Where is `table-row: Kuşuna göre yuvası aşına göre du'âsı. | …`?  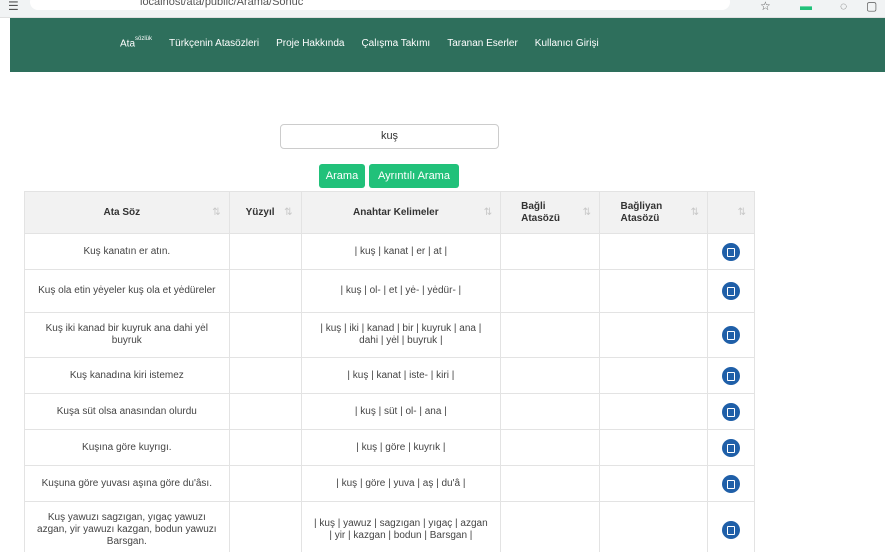 table-row: Kuşuna göre yuvası aşına göre du'âsı. | … is located at coordinates (390, 483).